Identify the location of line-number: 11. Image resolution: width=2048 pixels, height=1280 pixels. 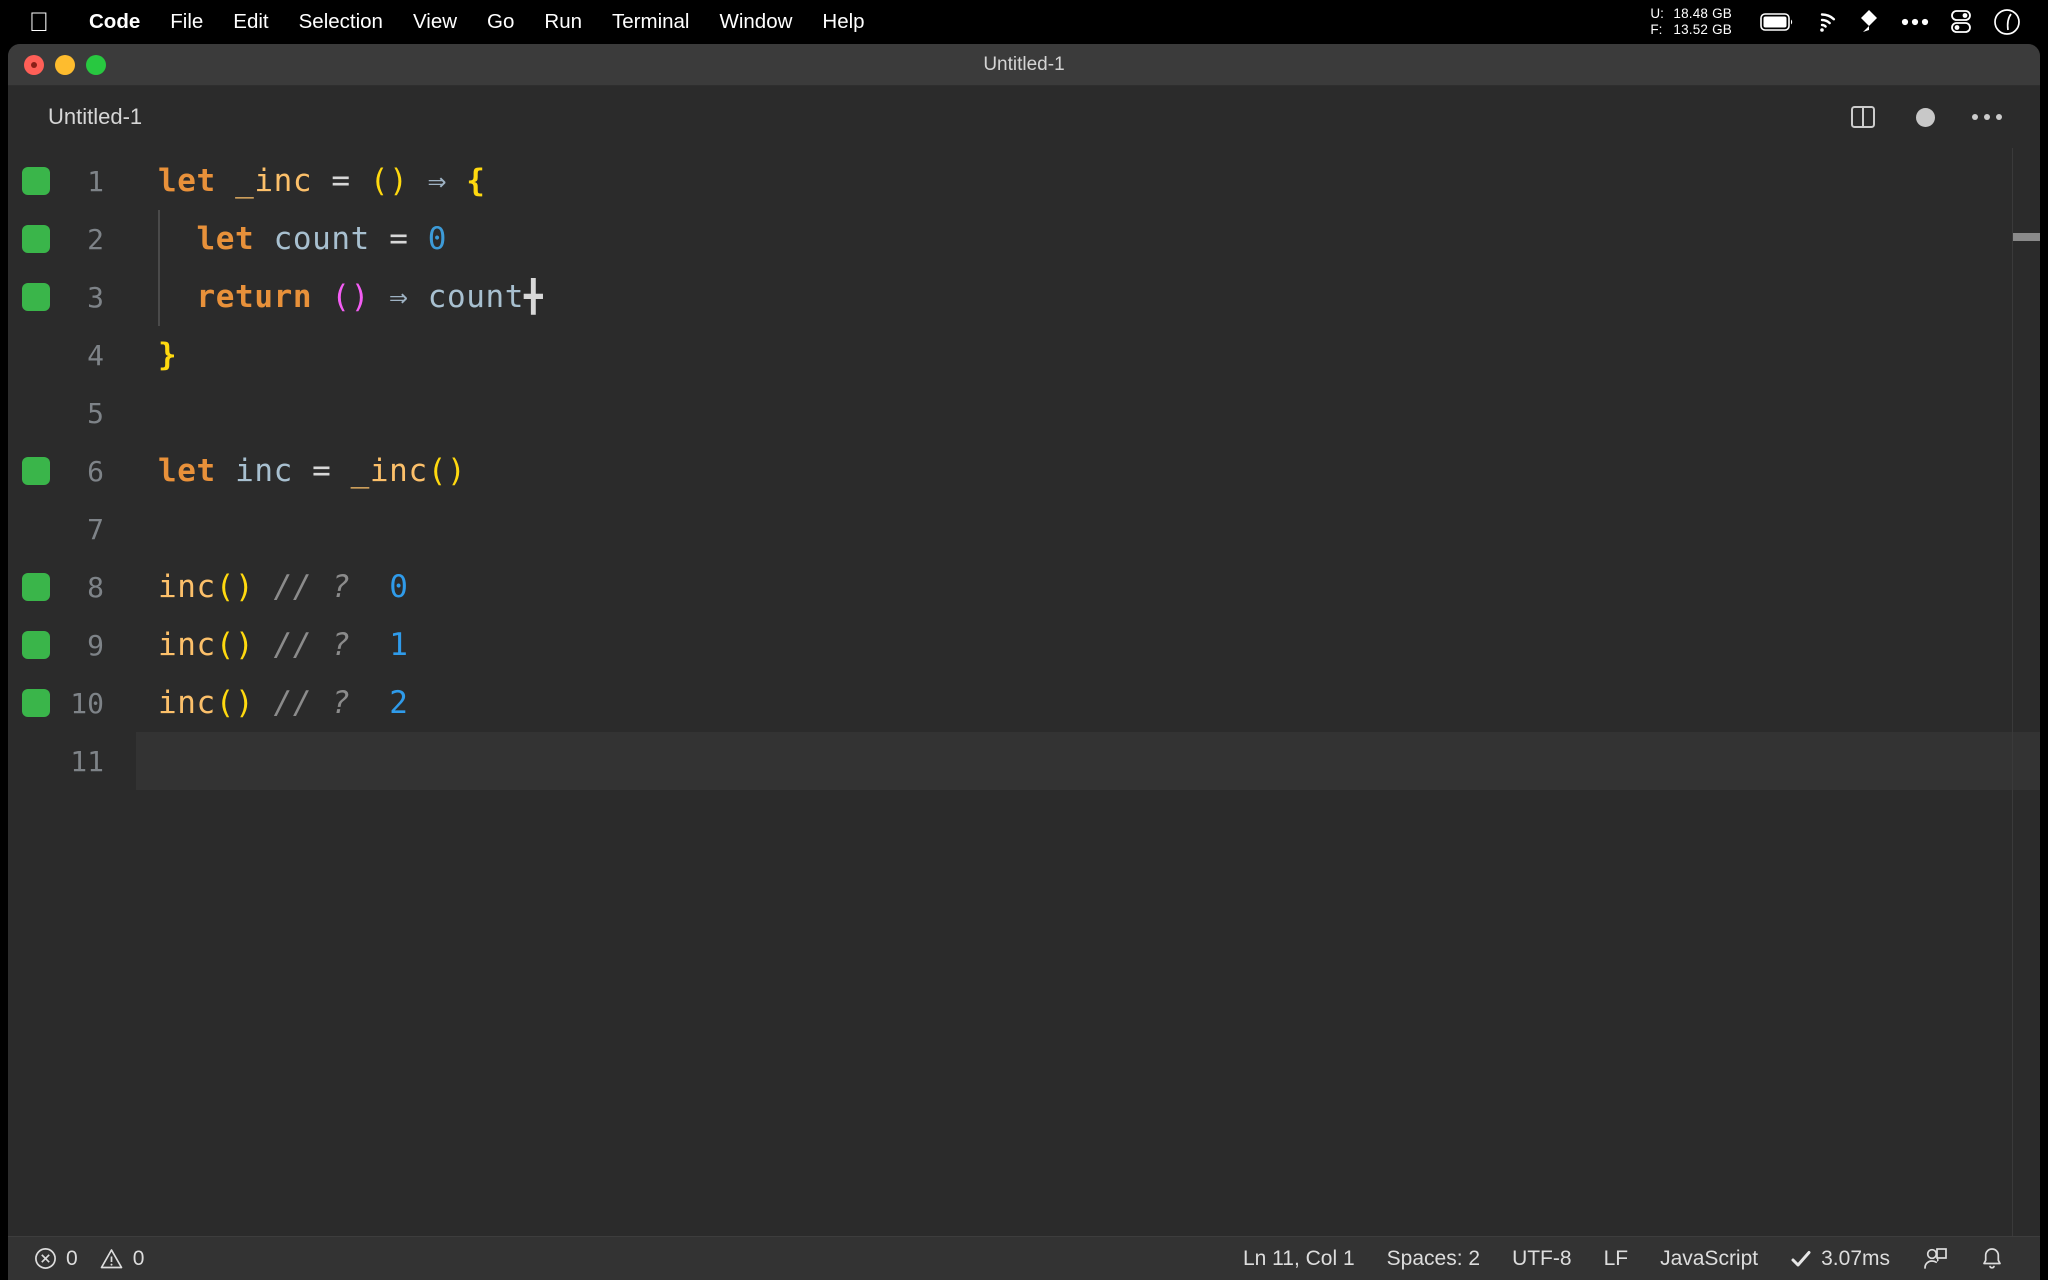
(87, 761).